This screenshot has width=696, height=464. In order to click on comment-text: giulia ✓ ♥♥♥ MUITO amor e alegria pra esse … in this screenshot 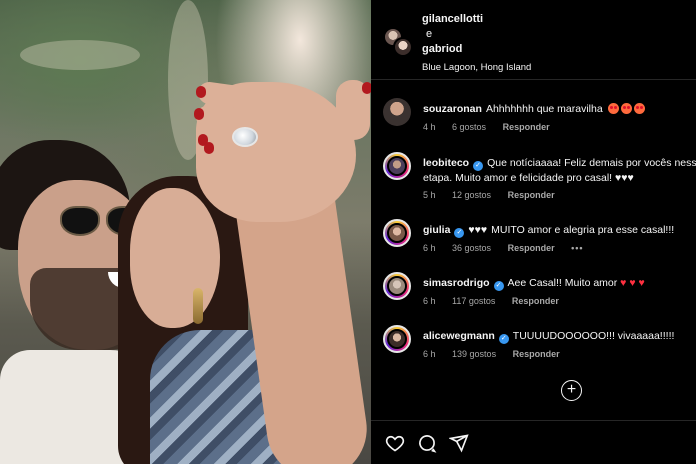, I will do `click(559, 230)`.